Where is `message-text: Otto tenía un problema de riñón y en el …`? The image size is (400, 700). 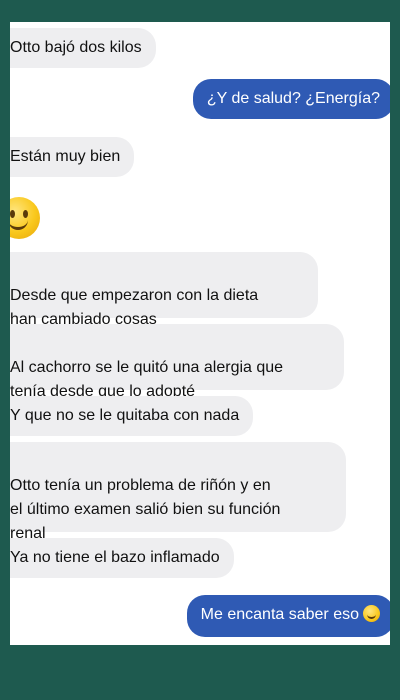 message-text: Otto tenía un problema de riñón y en el … is located at coordinates (145, 509).